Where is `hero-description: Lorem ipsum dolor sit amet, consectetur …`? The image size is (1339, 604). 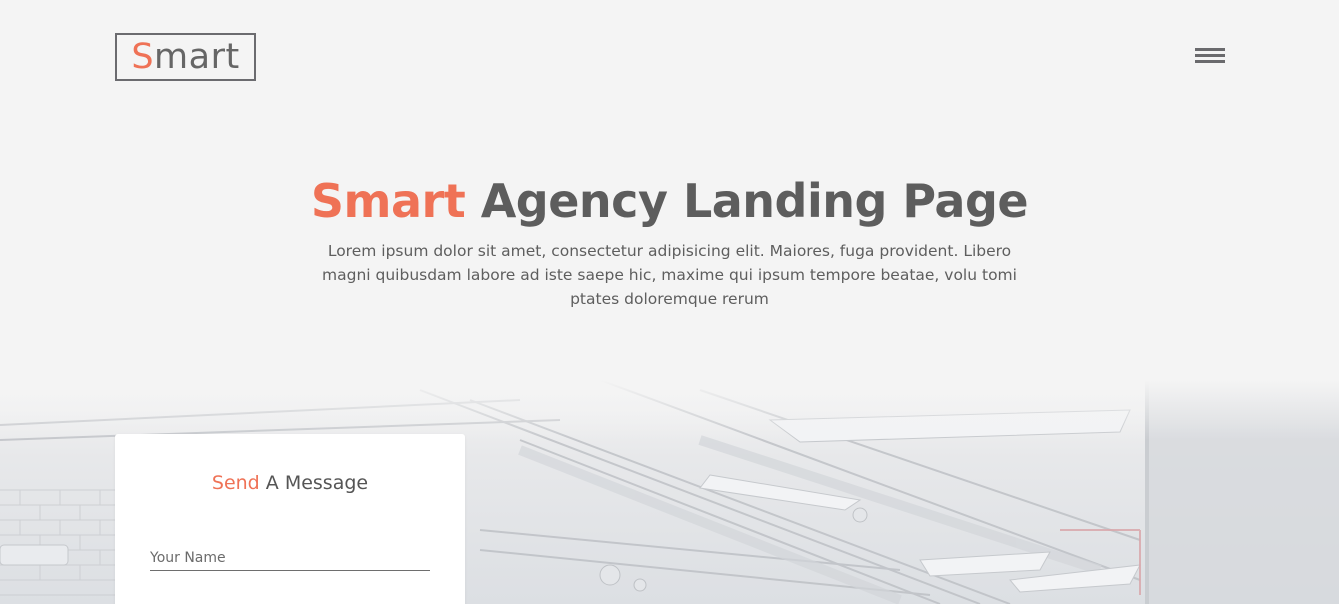
hero-description: Lorem ipsum dolor sit amet, consectetur … is located at coordinates (669, 275).